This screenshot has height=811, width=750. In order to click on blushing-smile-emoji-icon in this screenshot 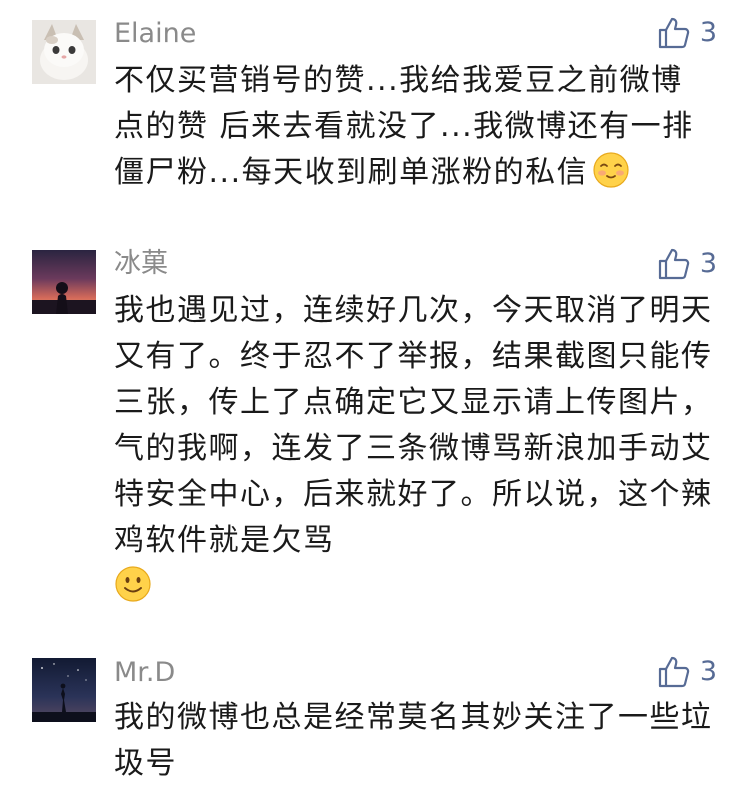, I will do `click(611, 170)`.